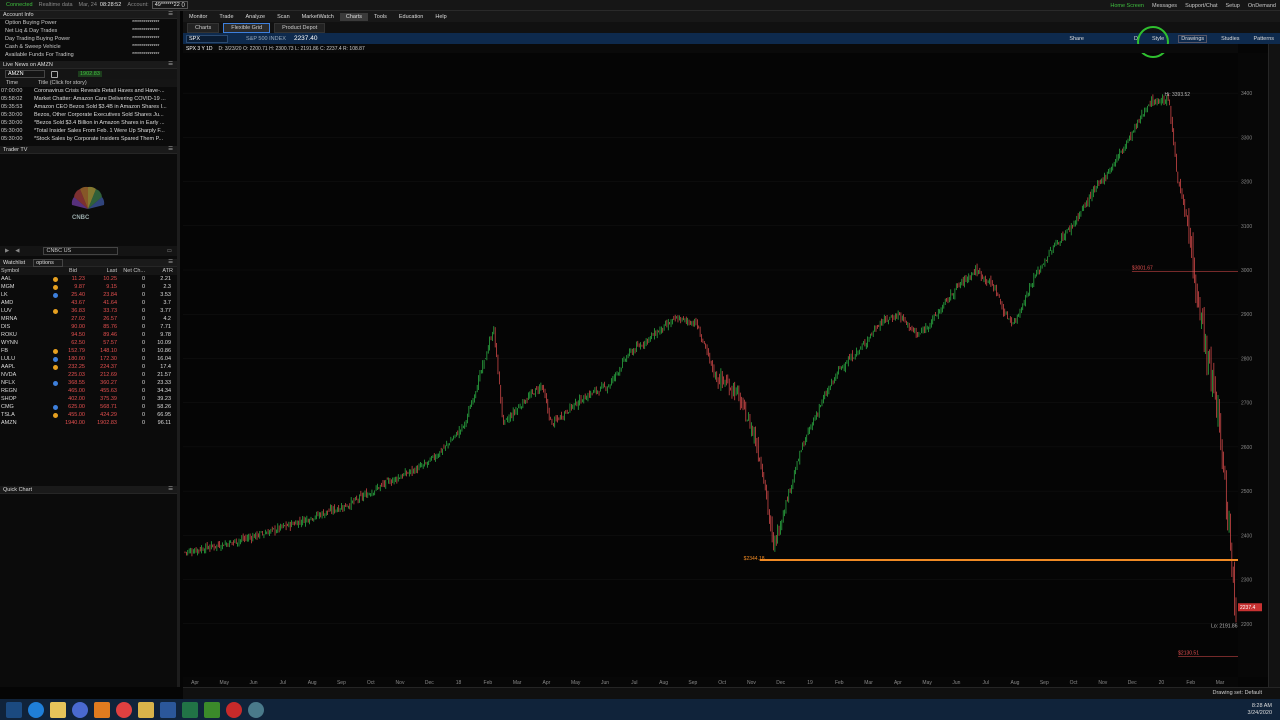 The width and height of the screenshot is (1280, 720). What do you see at coordinates (226, 17) in the screenshot?
I see `menu-trade: Trade` at bounding box center [226, 17].